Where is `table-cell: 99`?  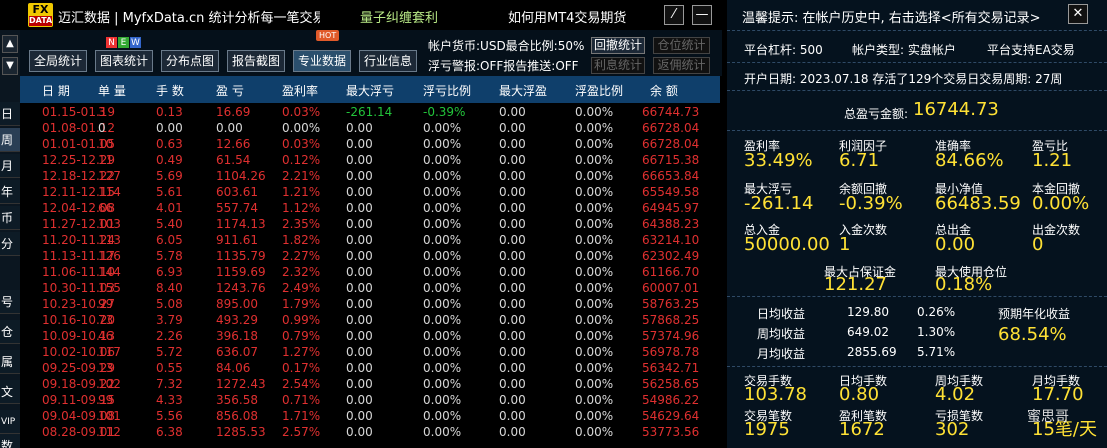 table-cell: 99 is located at coordinates (106, 304).